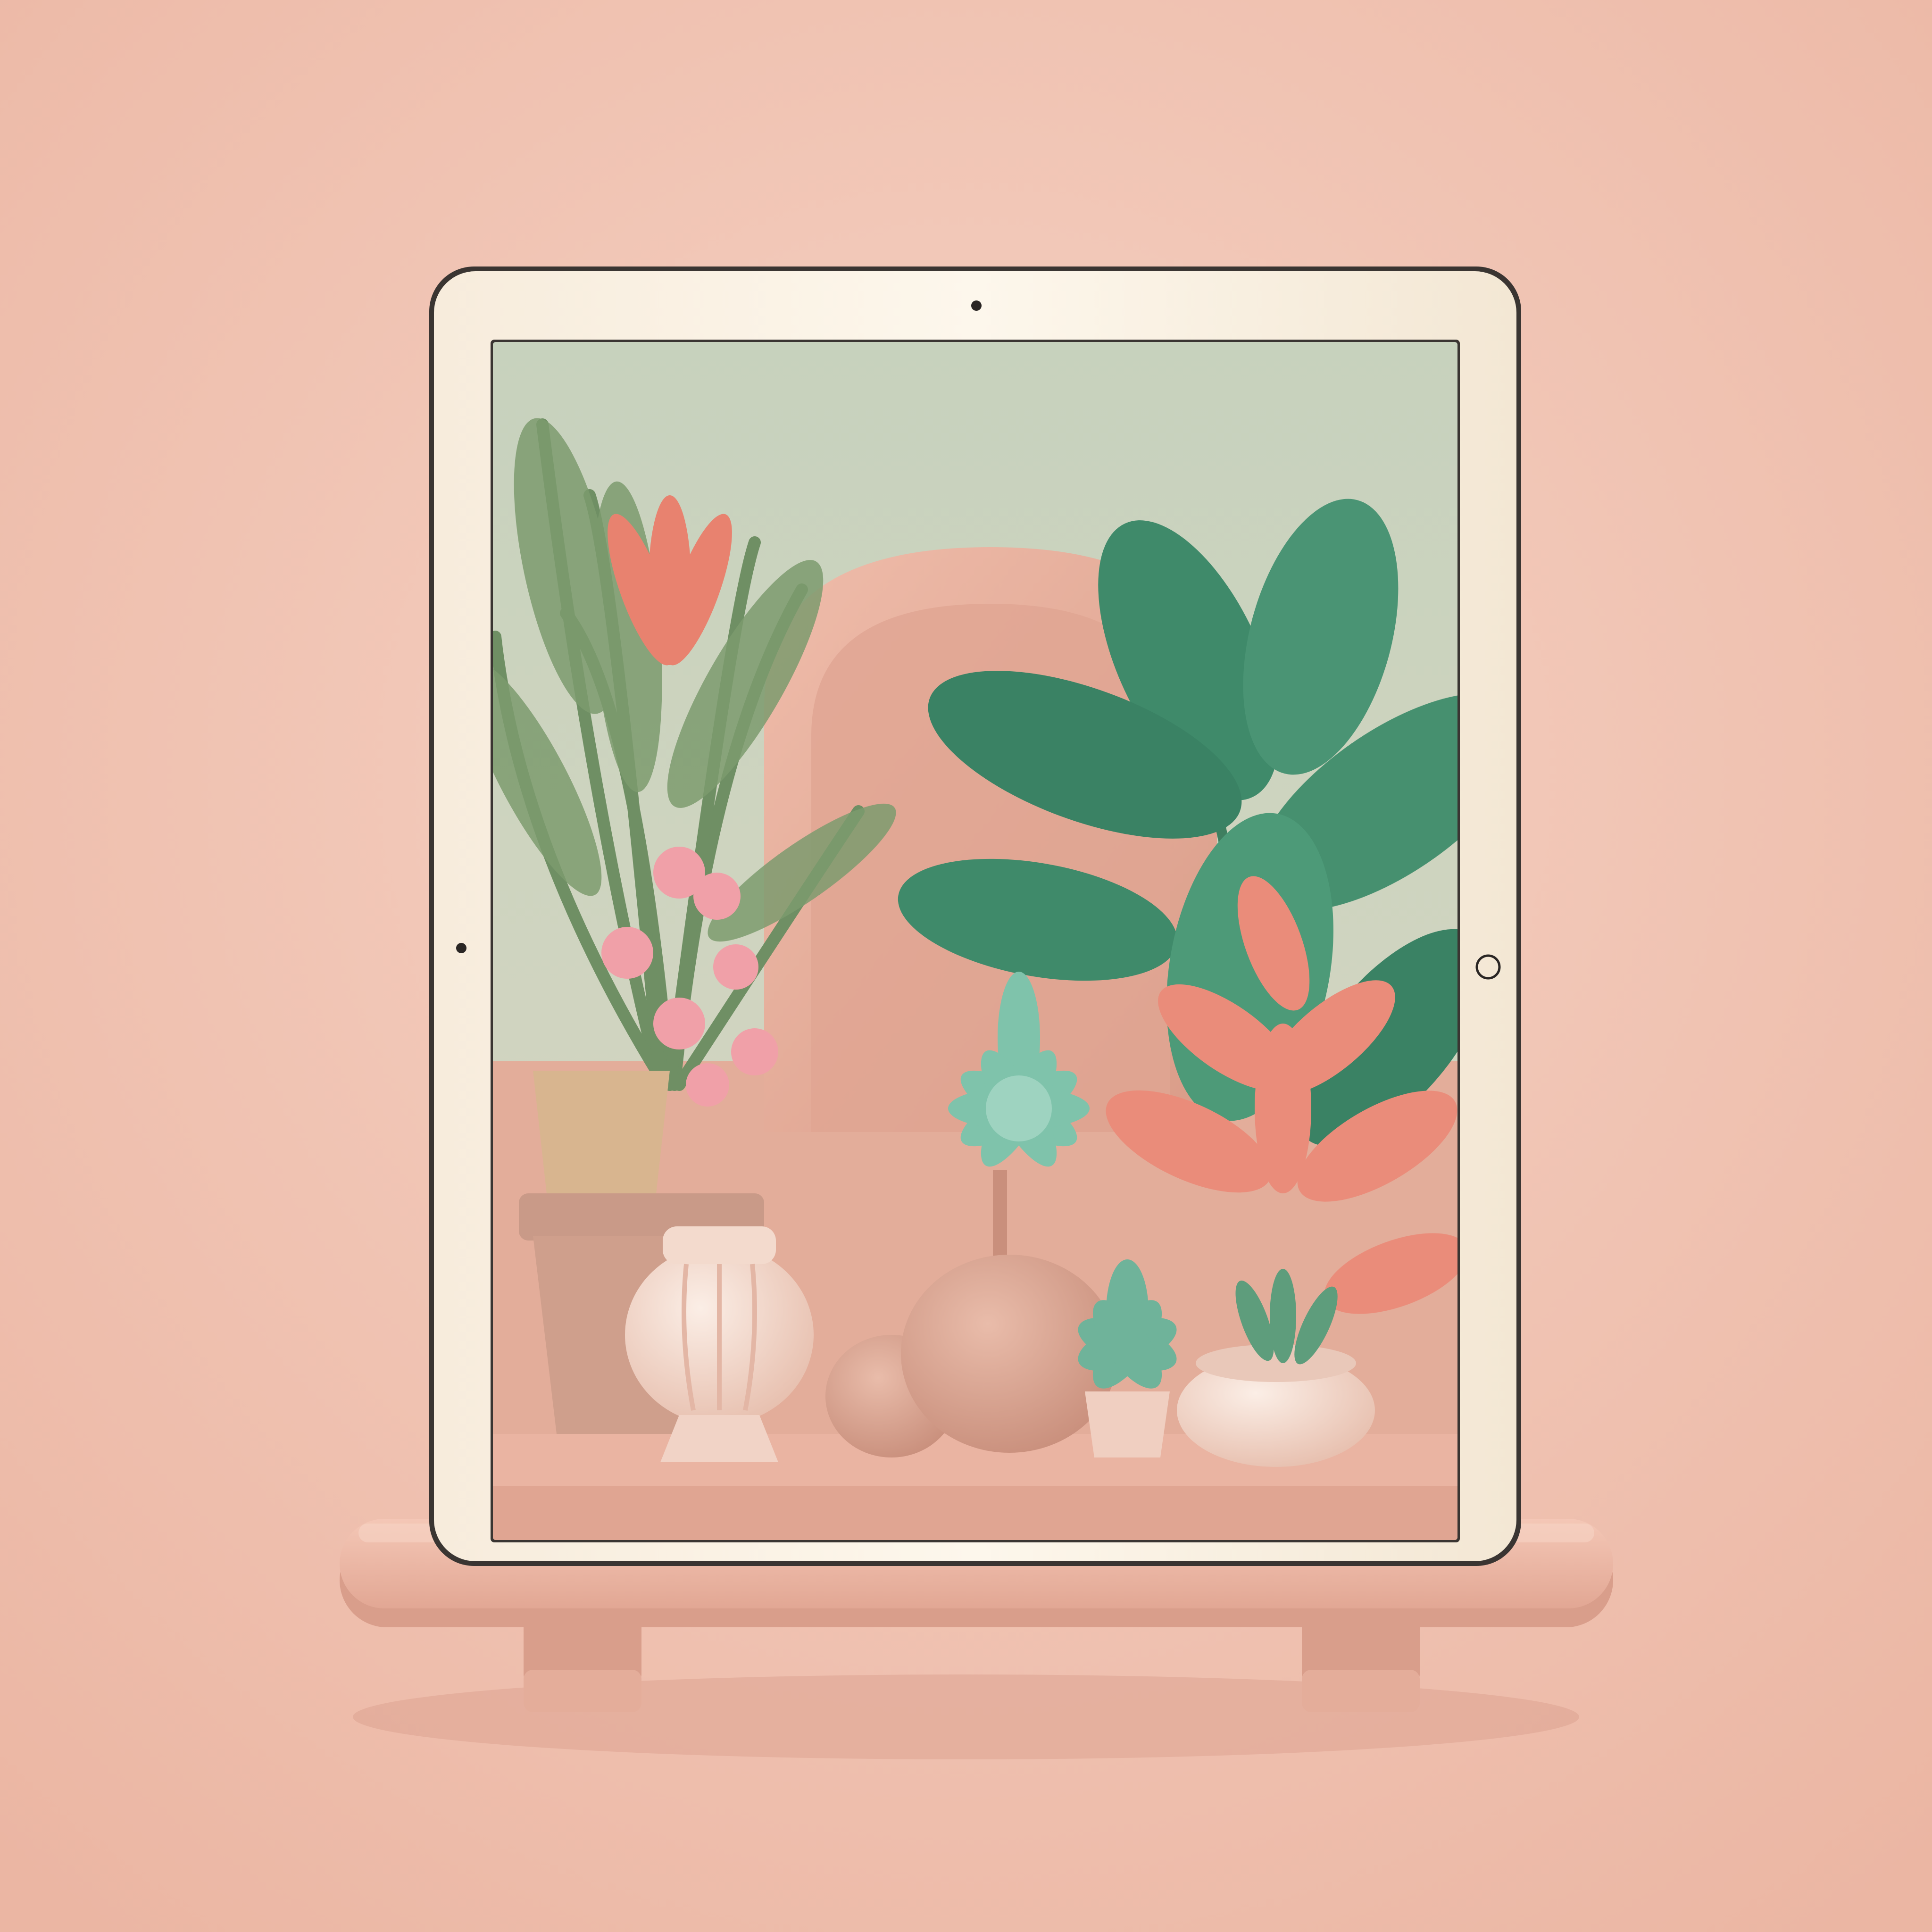  Describe the element at coordinates (461, 948) in the screenshot. I see `side-sensor-icon` at that location.